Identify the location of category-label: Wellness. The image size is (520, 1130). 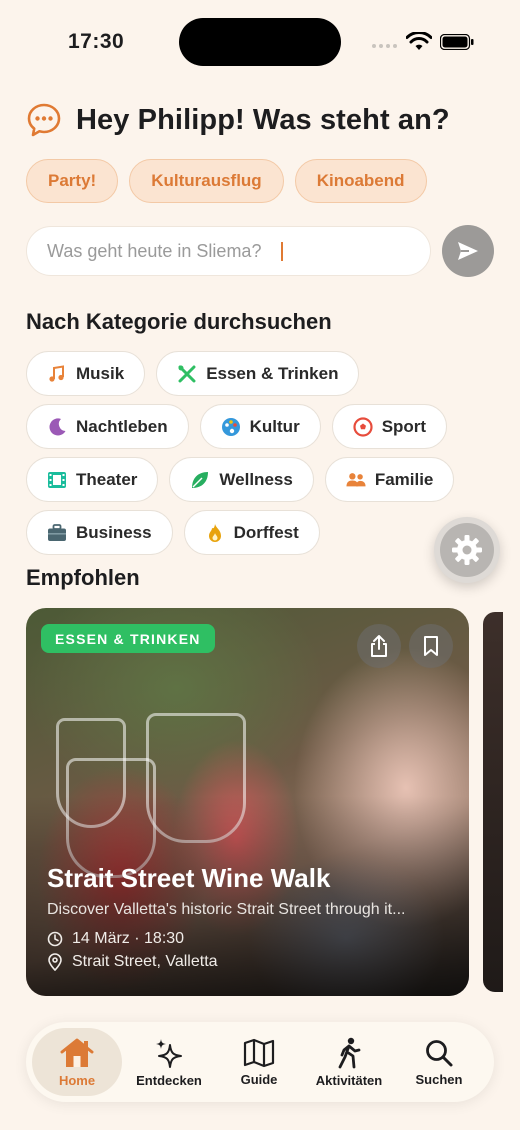
(256, 479).